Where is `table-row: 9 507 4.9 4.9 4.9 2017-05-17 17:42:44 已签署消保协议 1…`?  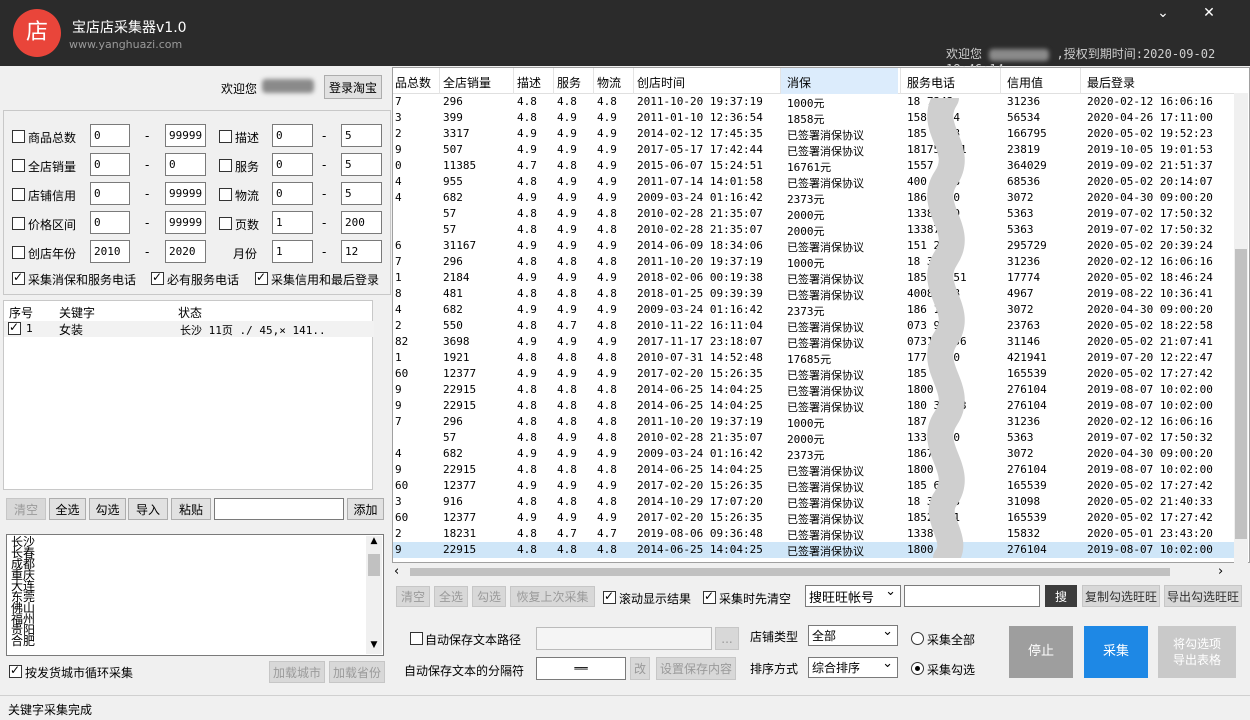 table-row: 9 507 4.9 4.9 4.9 2017-05-17 17:42:44 已签署消保协议 1… is located at coordinates (814, 150).